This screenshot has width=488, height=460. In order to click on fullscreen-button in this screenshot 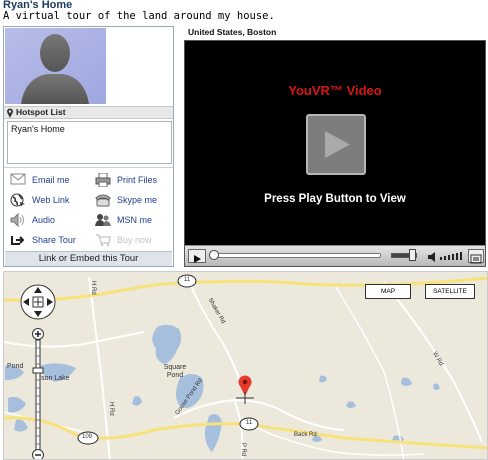, I will do `click(476, 256)`.